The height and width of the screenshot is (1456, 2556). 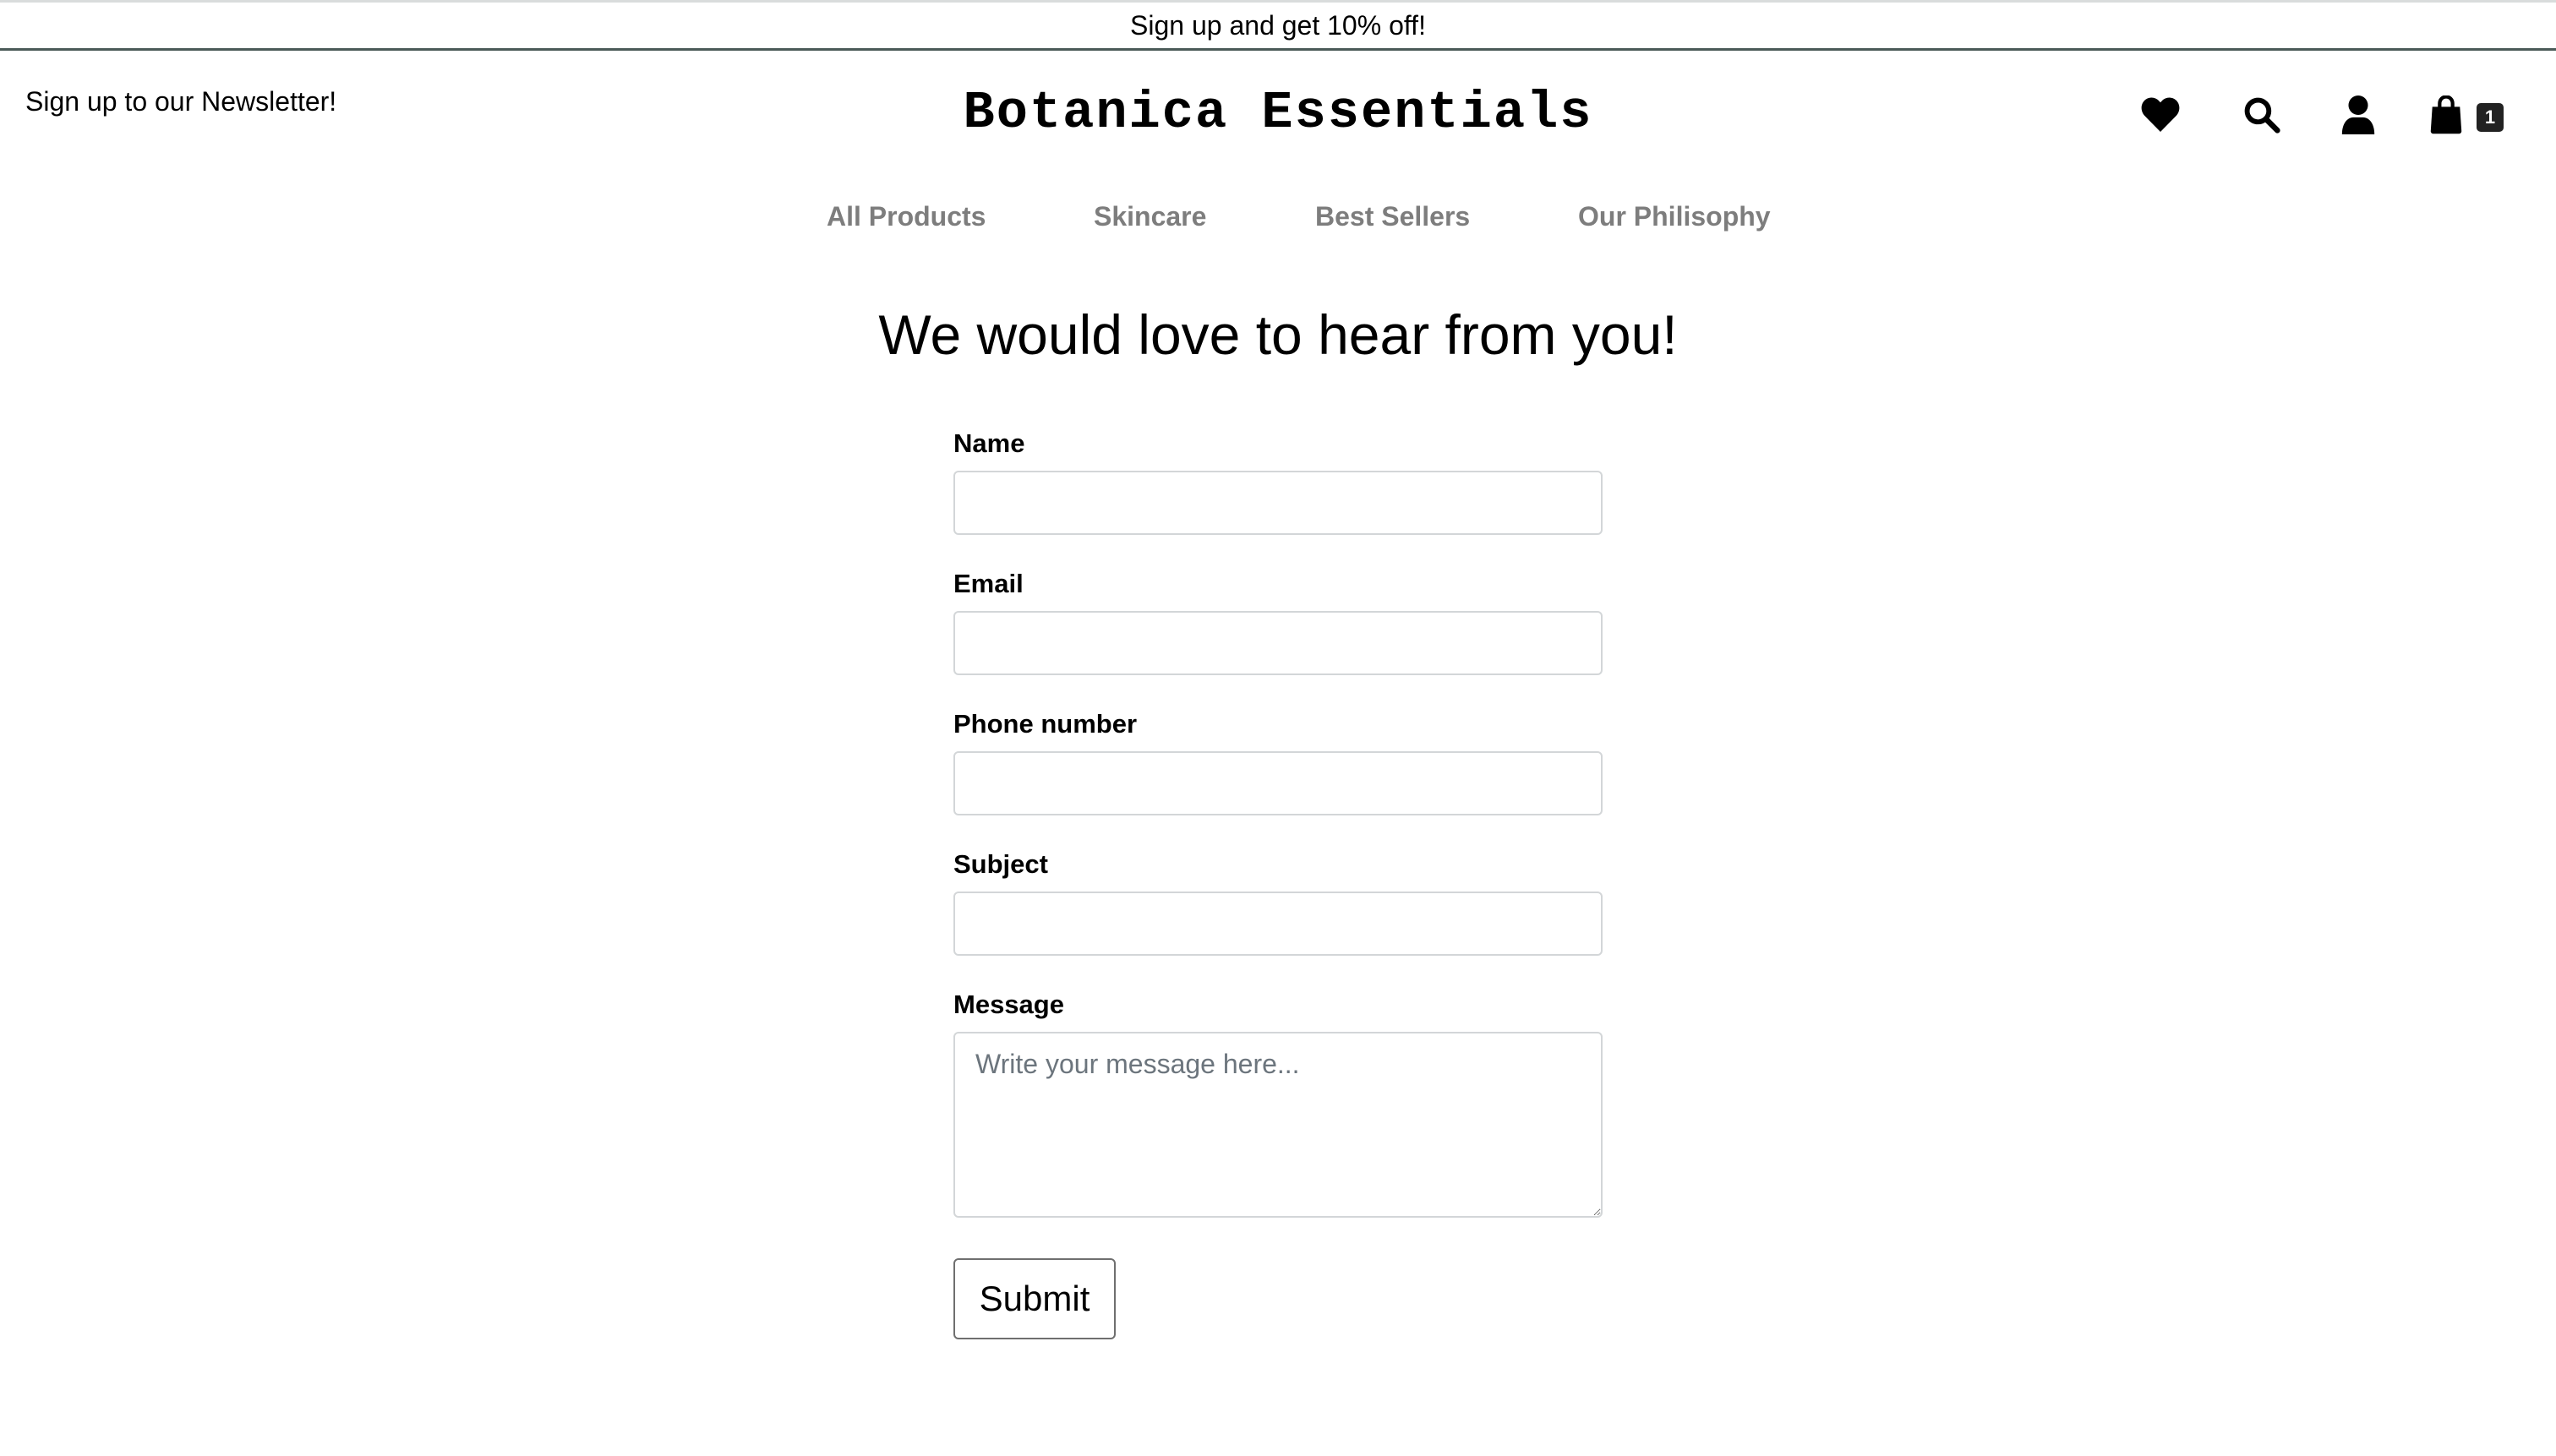 What do you see at coordinates (2446, 114) in the screenshot?
I see `shopping-bag-icon` at bounding box center [2446, 114].